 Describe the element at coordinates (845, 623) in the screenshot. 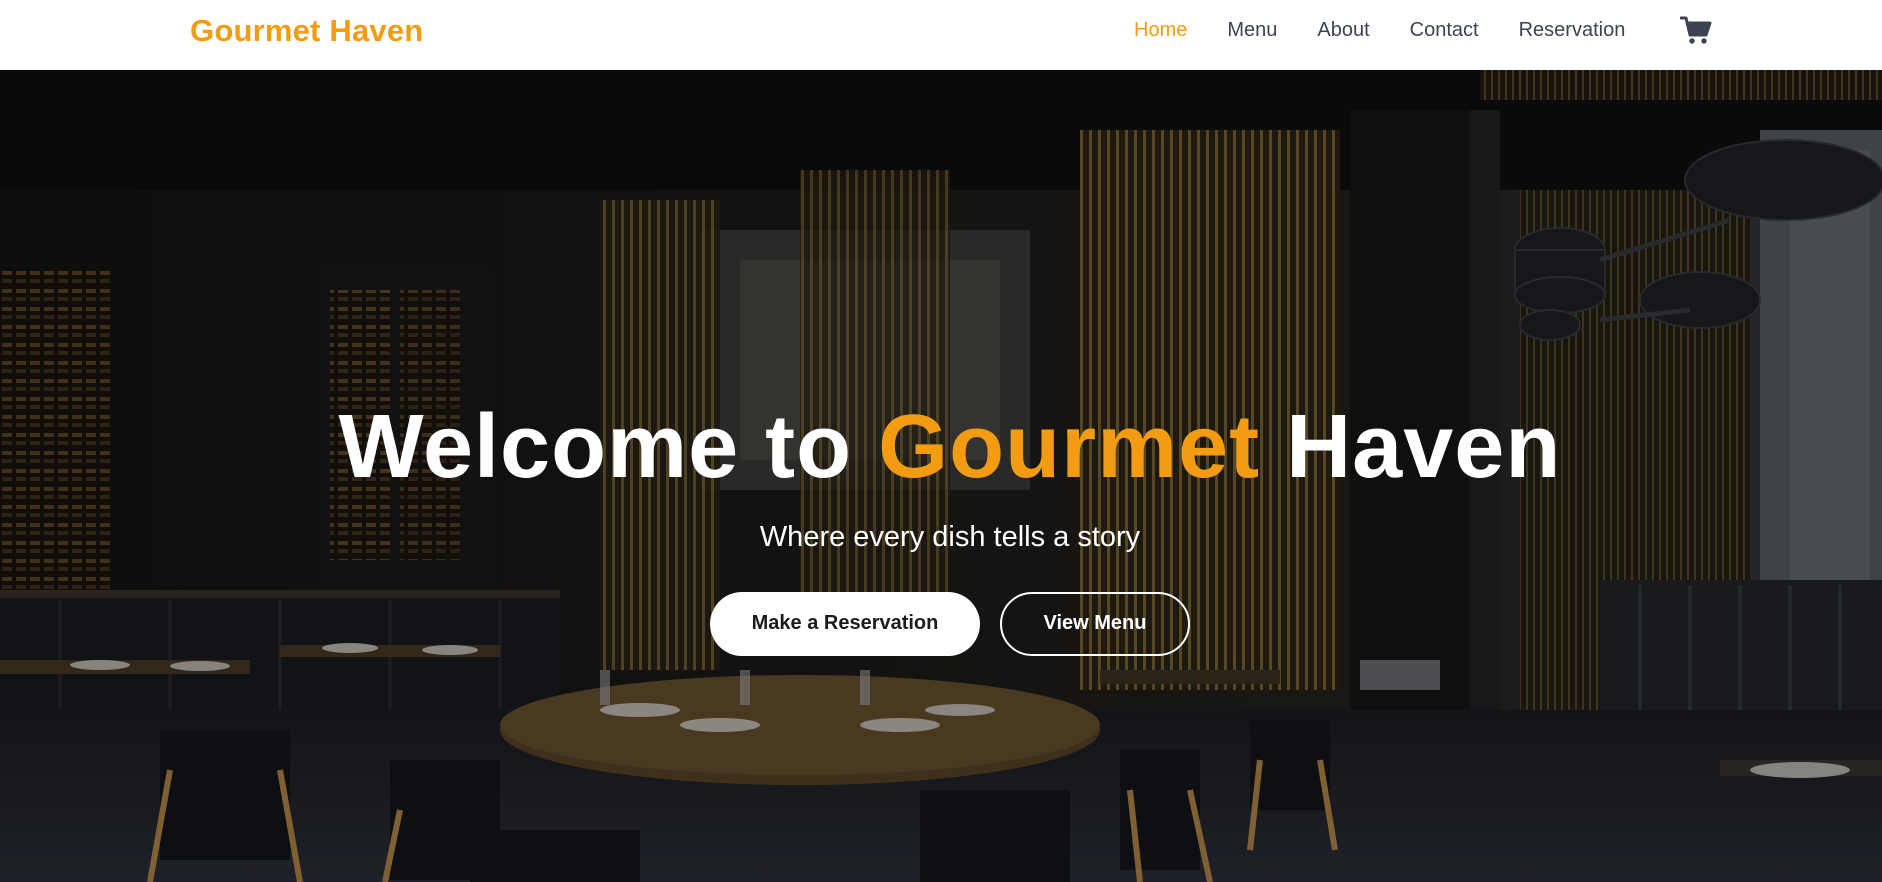

I see `make-reservation-button: Make a Reservation` at that location.